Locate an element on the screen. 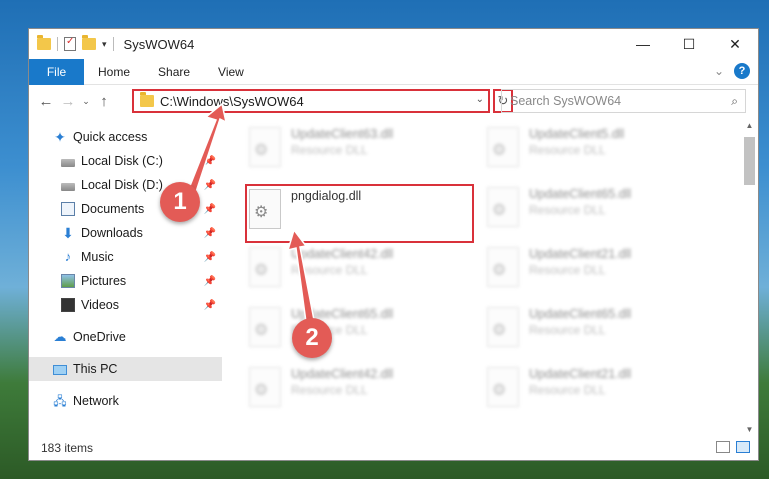  sidebar-item-music: ♪ Music 📌 is located at coordinates (125, 257).